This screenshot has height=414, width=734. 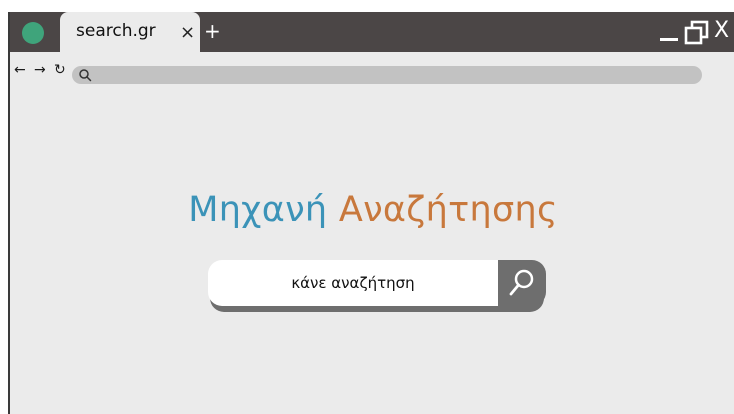 What do you see at coordinates (60, 70) in the screenshot?
I see `reload-button: ↻` at bounding box center [60, 70].